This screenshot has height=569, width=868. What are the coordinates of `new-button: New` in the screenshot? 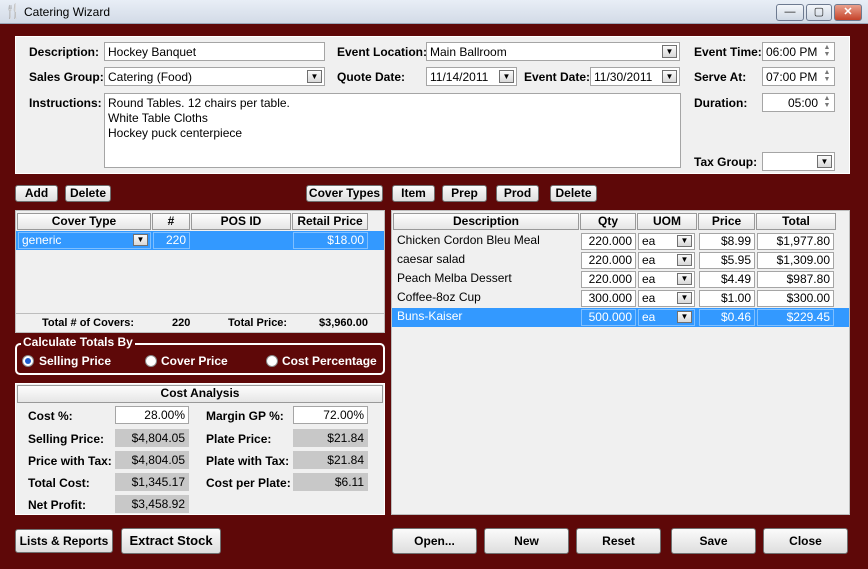 It's located at (526, 541).